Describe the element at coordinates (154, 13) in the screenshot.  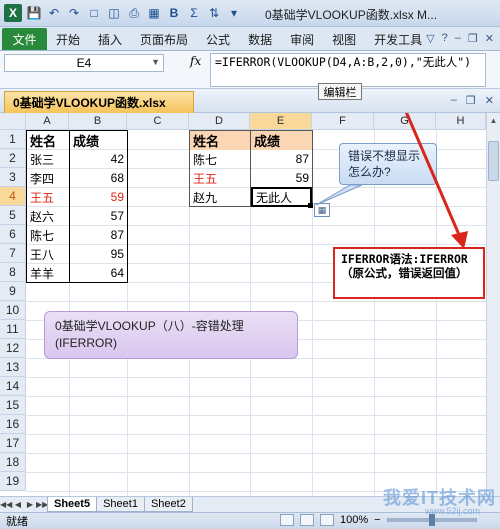
I see `table-icon: ▦` at that location.